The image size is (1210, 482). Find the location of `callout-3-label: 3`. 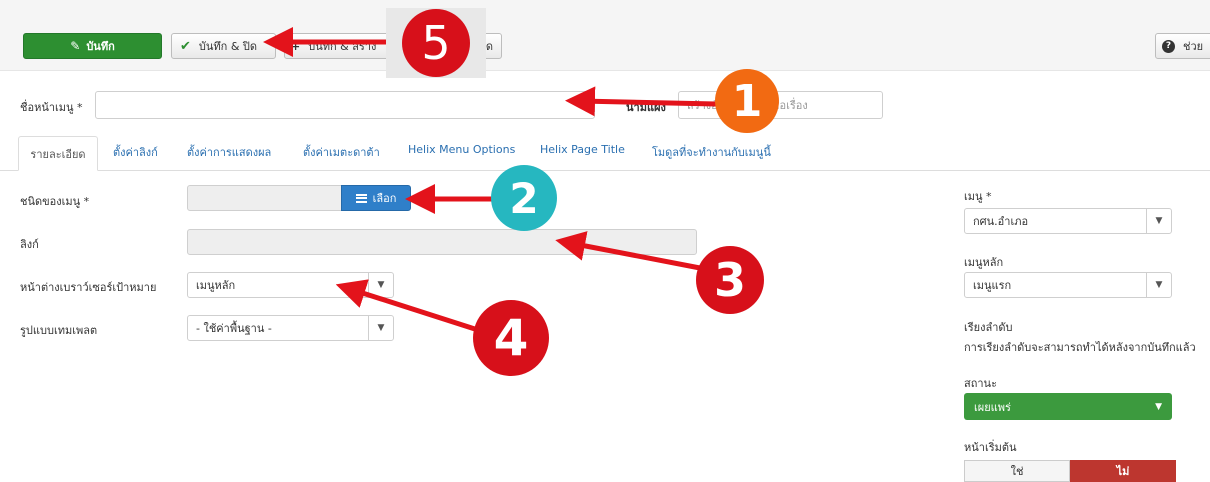

callout-3-label: 3 is located at coordinates (729, 280).